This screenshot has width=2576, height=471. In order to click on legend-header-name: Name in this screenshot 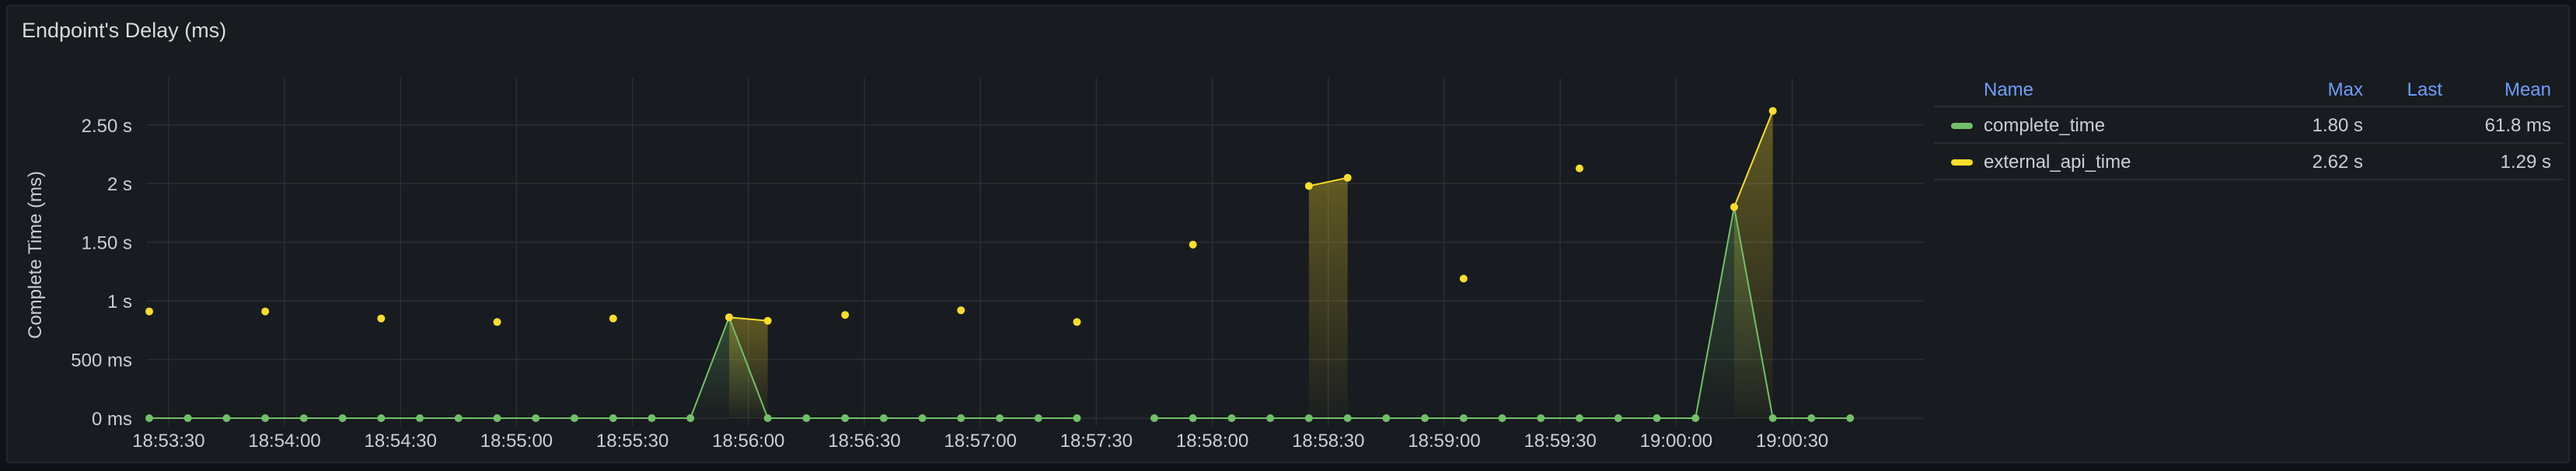, I will do `click(2009, 90)`.